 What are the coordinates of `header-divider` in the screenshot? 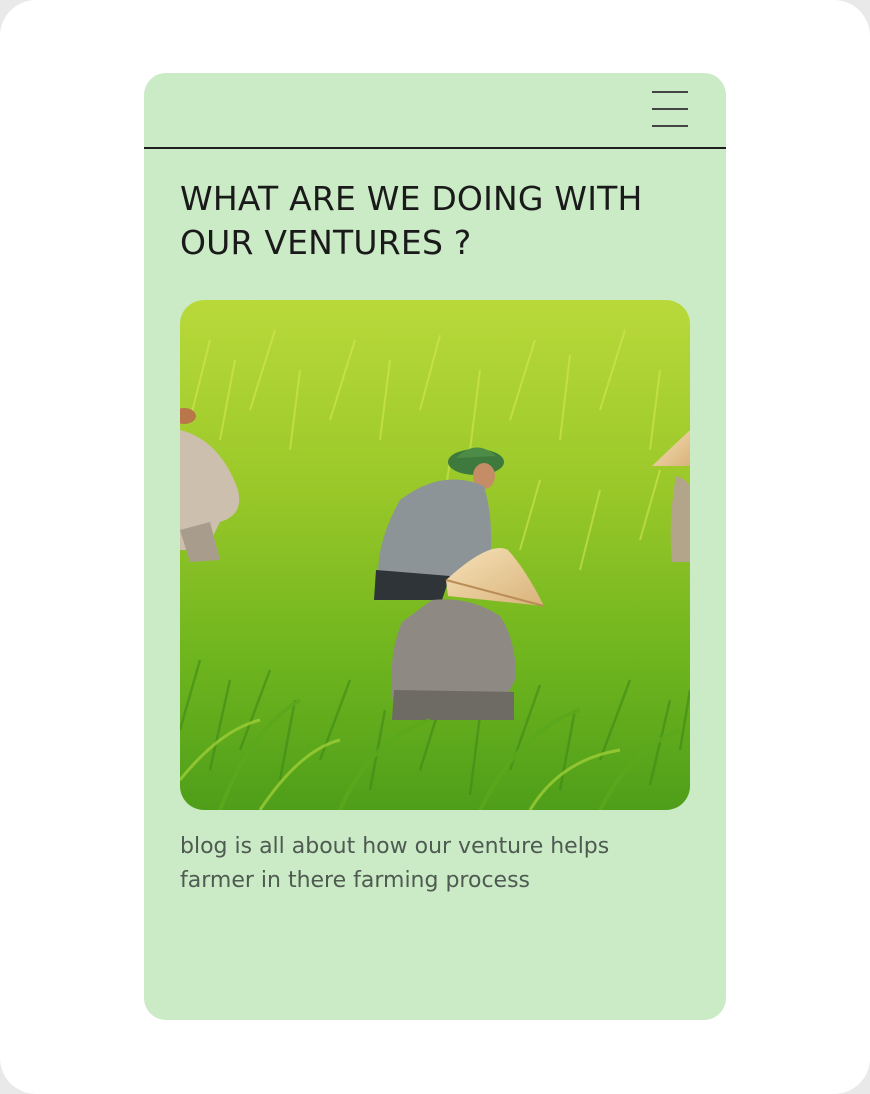 It's located at (435, 148).